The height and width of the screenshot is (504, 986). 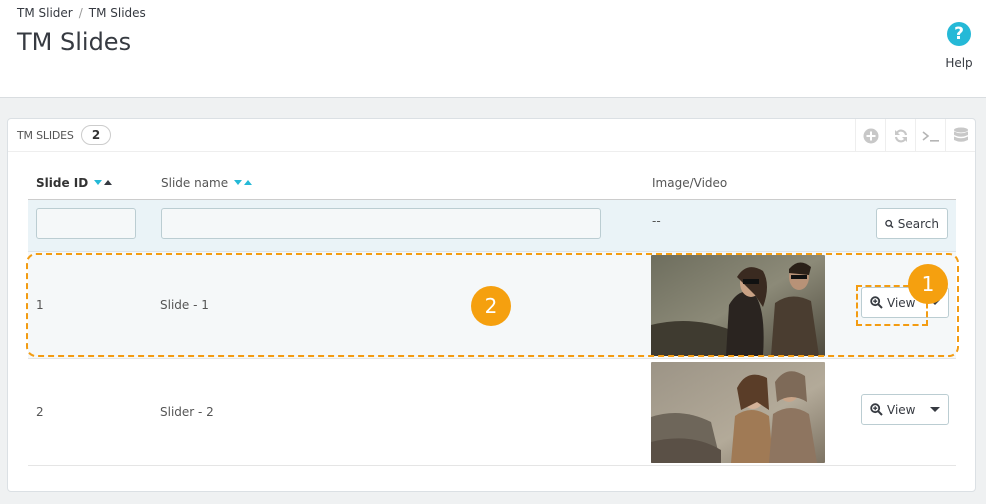 I want to click on help-icon: ?, so click(x=959, y=34).